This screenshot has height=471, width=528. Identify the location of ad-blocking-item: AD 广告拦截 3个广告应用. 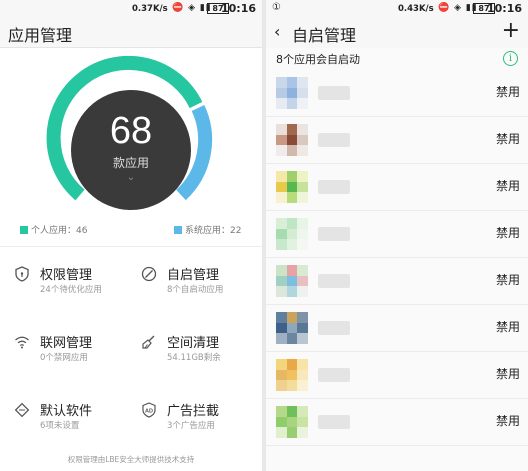
(196, 420).